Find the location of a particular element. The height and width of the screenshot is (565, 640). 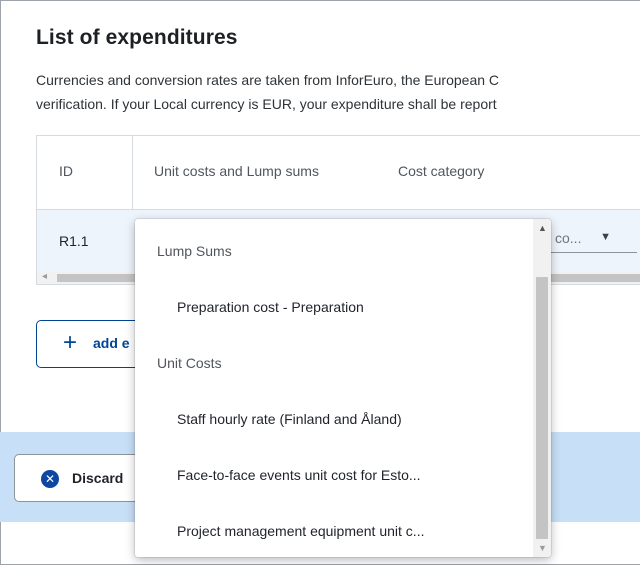

column-header-cost-category: Cost category is located at coordinates (441, 171).